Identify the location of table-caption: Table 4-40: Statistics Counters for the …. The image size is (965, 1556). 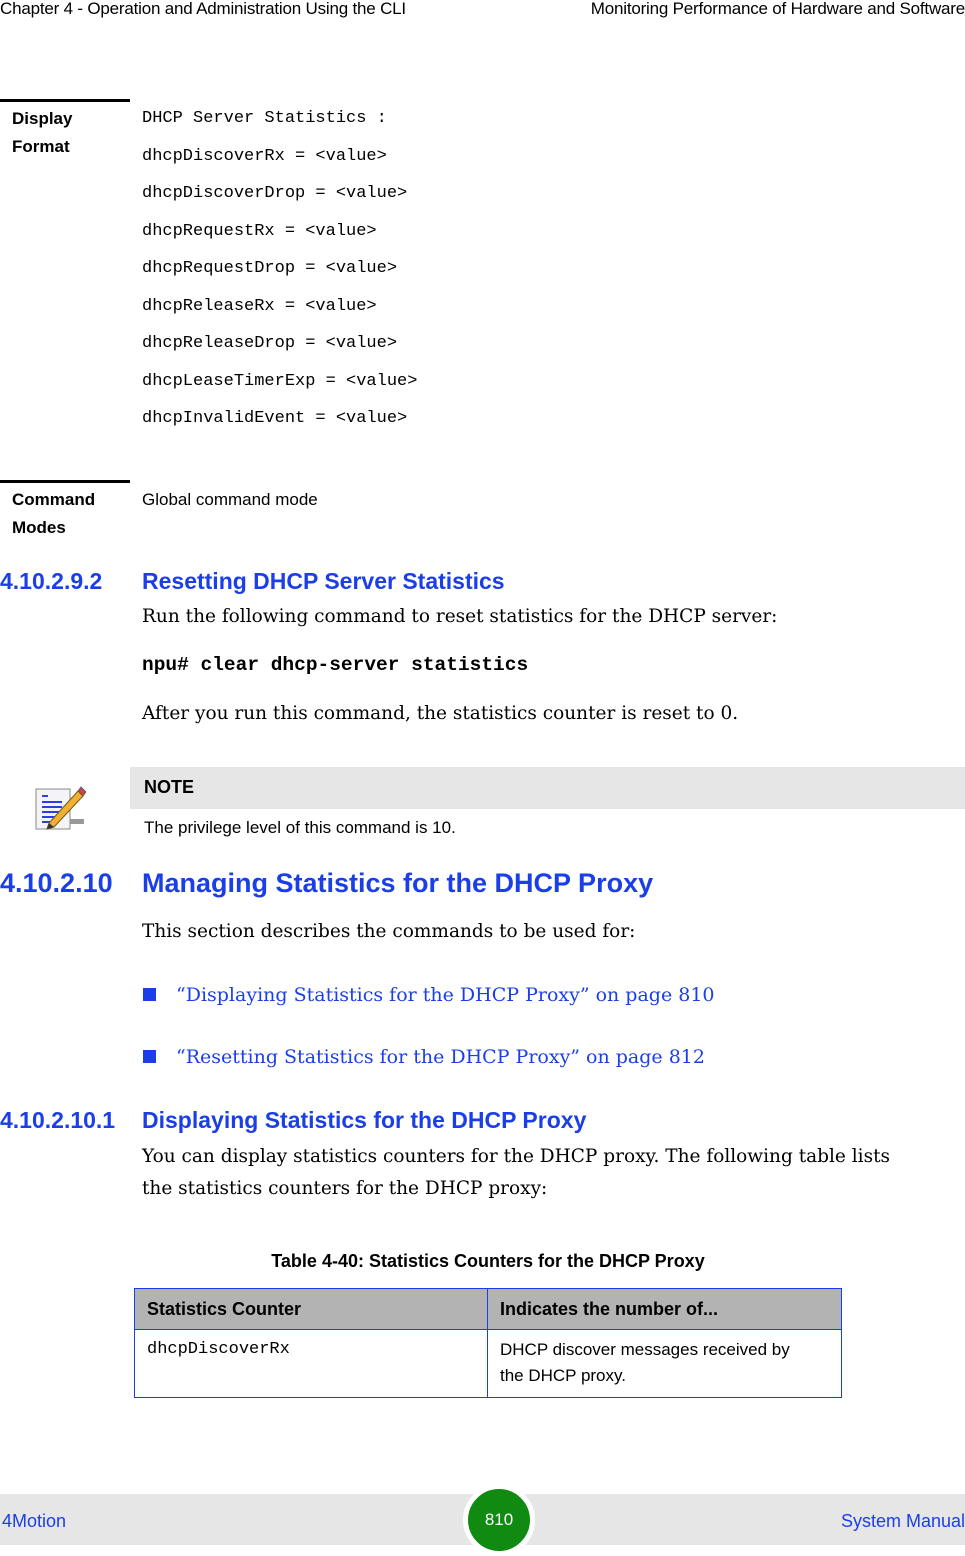
(488, 1261).